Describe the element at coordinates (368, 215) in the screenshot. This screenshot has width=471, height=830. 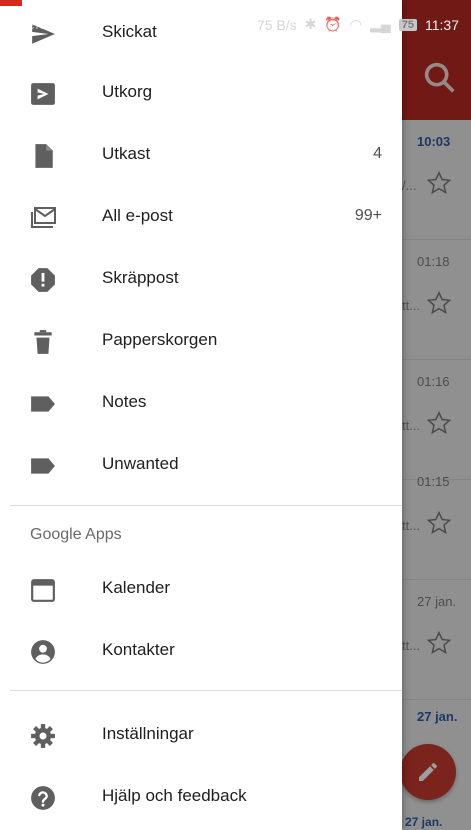
I see `all-mail-count: 99+` at that location.